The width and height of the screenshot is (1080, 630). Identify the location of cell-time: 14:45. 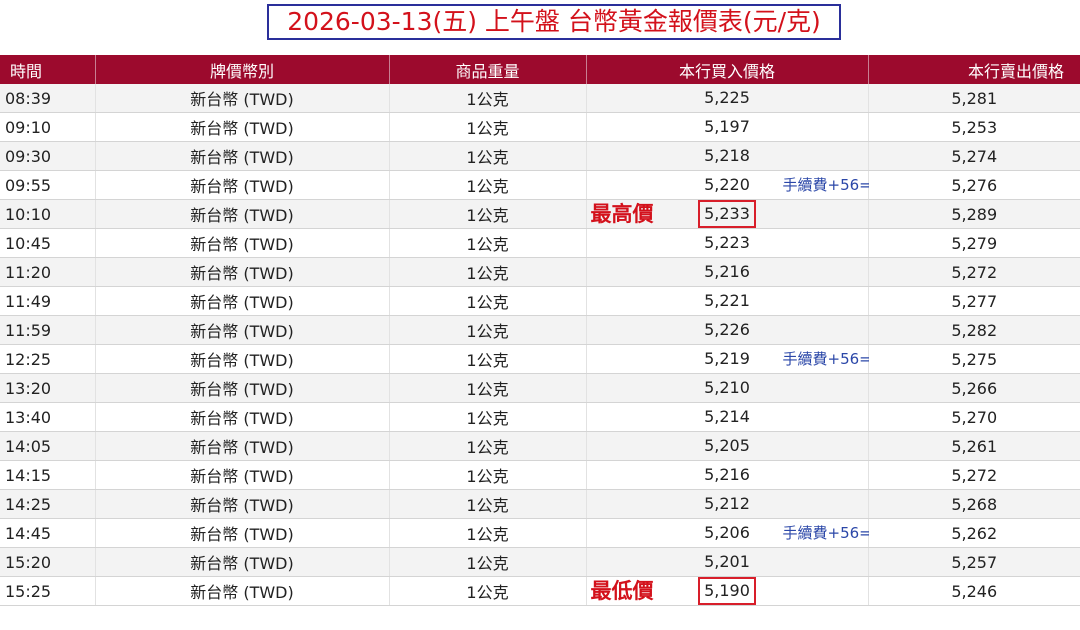
(48, 533).